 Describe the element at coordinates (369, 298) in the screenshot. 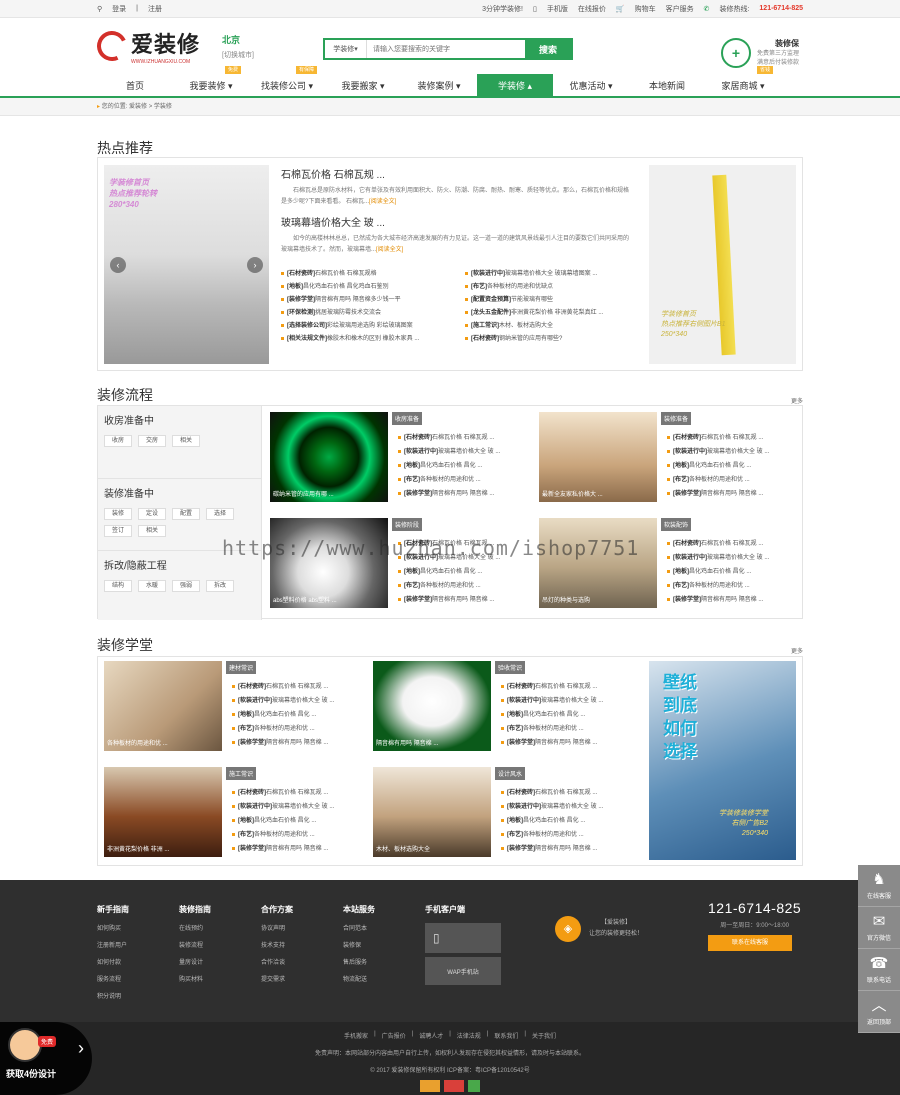

I see `list-item: [装修学堂]隔音棉有用吗 隔音棉多少钱一平` at that location.